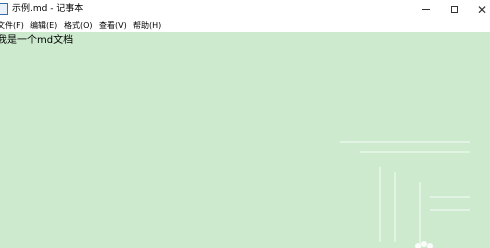  Describe the element at coordinates (12, 25) in the screenshot. I see `menu-item-file: 文件(F)` at that location.